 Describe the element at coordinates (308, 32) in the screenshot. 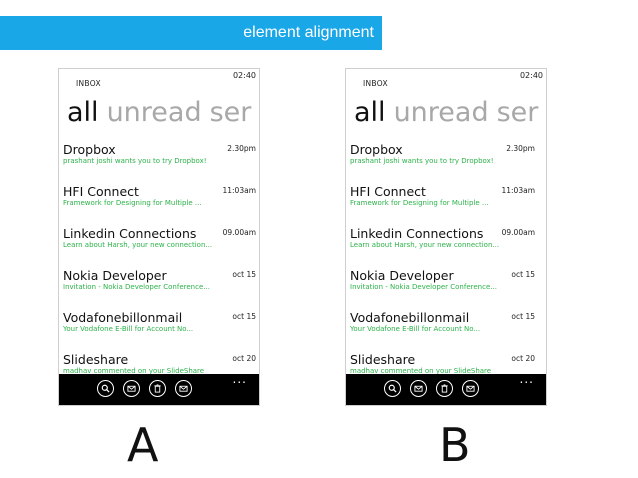

I see `banner-title: element alignment` at that location.